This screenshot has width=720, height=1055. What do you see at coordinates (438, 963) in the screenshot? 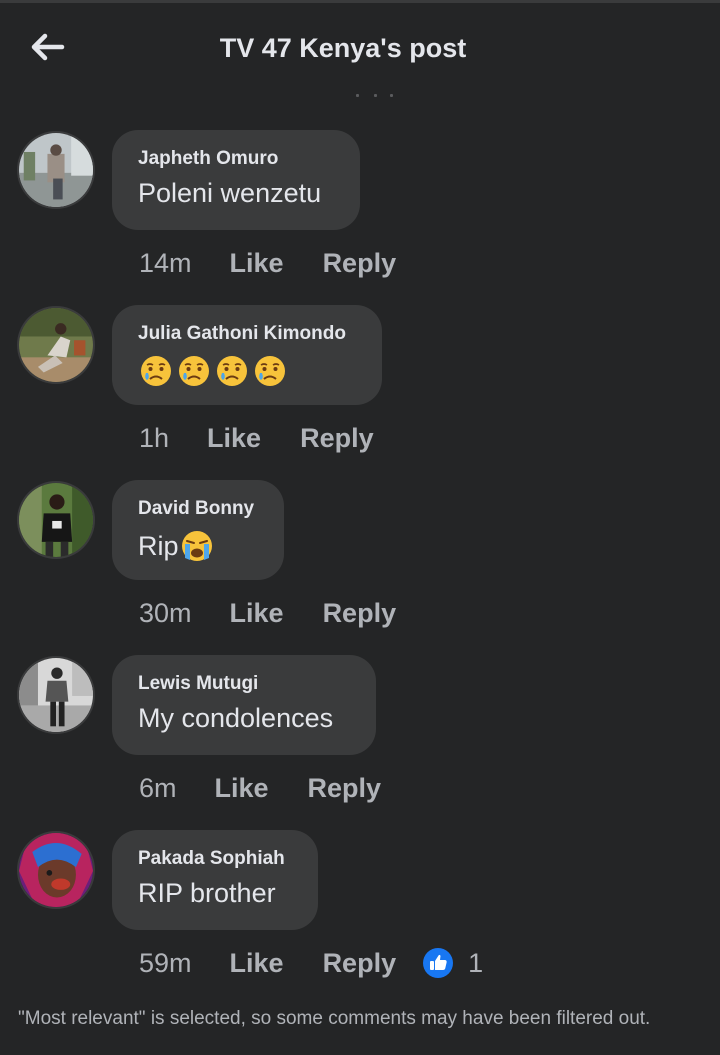
I see `thumbs-up-icon` at bounding box center [438, 963].